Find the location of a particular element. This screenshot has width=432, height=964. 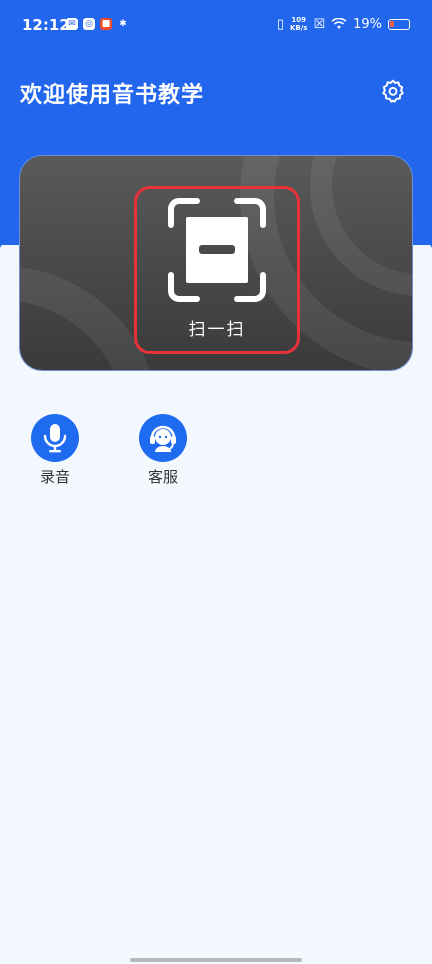

status-bar: 12:12 ✉ ◎ ■ ✱ ▯ 109 KB/s ☒ 19% is located at coordinates (216, 26).